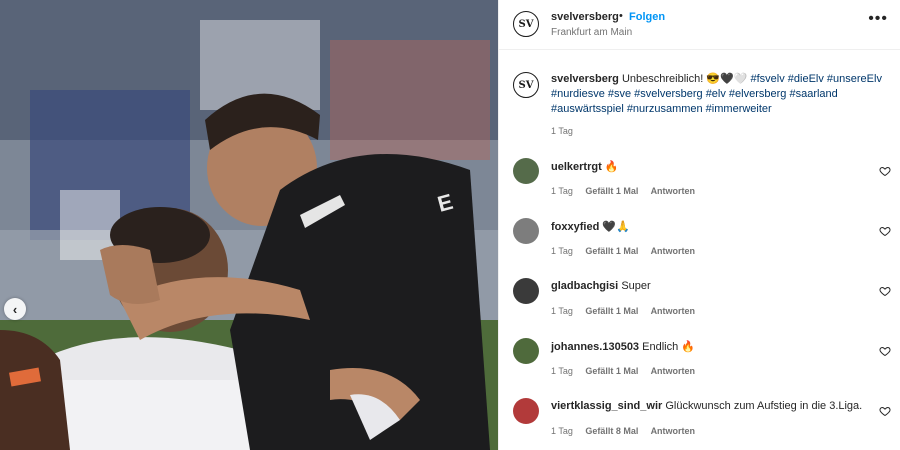 The height and width of the screenshot is (450, 900). I want to click on follow-button: Folgen, so click(647, 17).